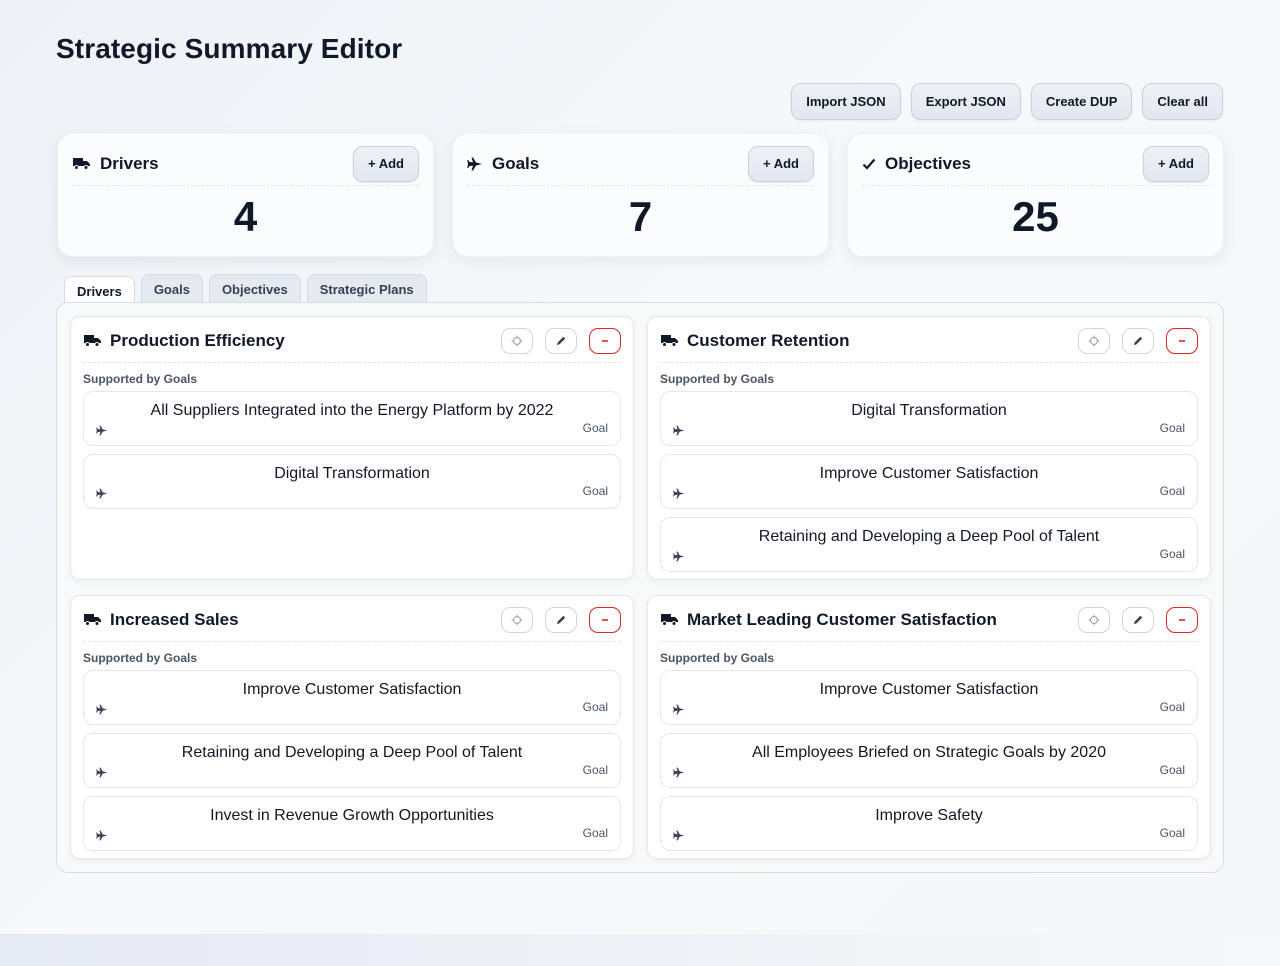 This screenshot has width=1280, height=966. Describe the element at coordinates (245, 216) in the screenshot. I see `stat-value: 4` at that location.